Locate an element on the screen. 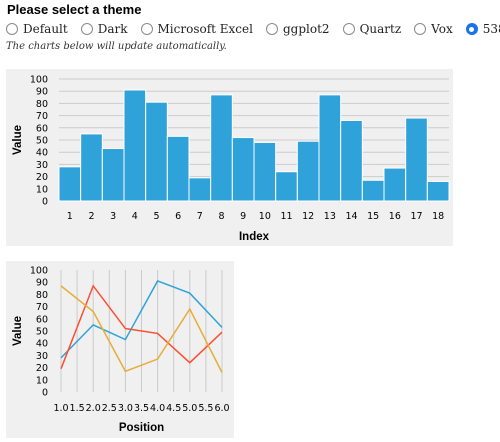 The image size is (500, 442). x-tick-label: 13 is located at coordinates (330, 216).